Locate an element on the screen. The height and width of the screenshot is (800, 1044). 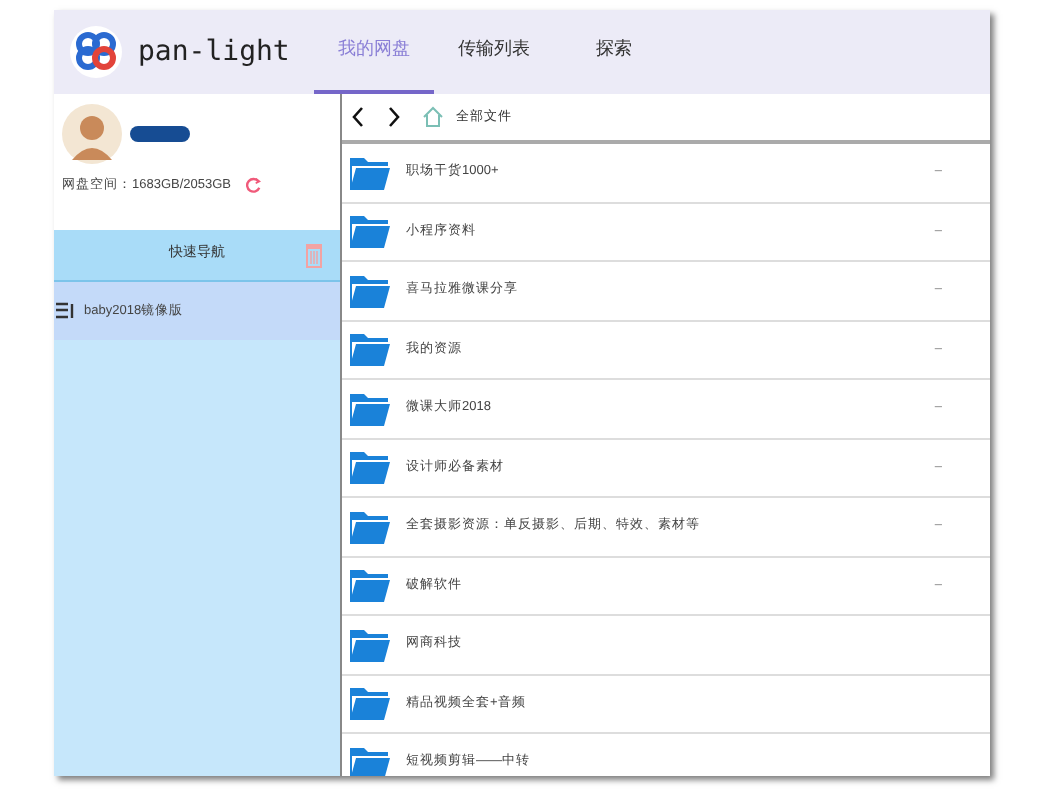
list-icon is located at coordinates (66, 311).